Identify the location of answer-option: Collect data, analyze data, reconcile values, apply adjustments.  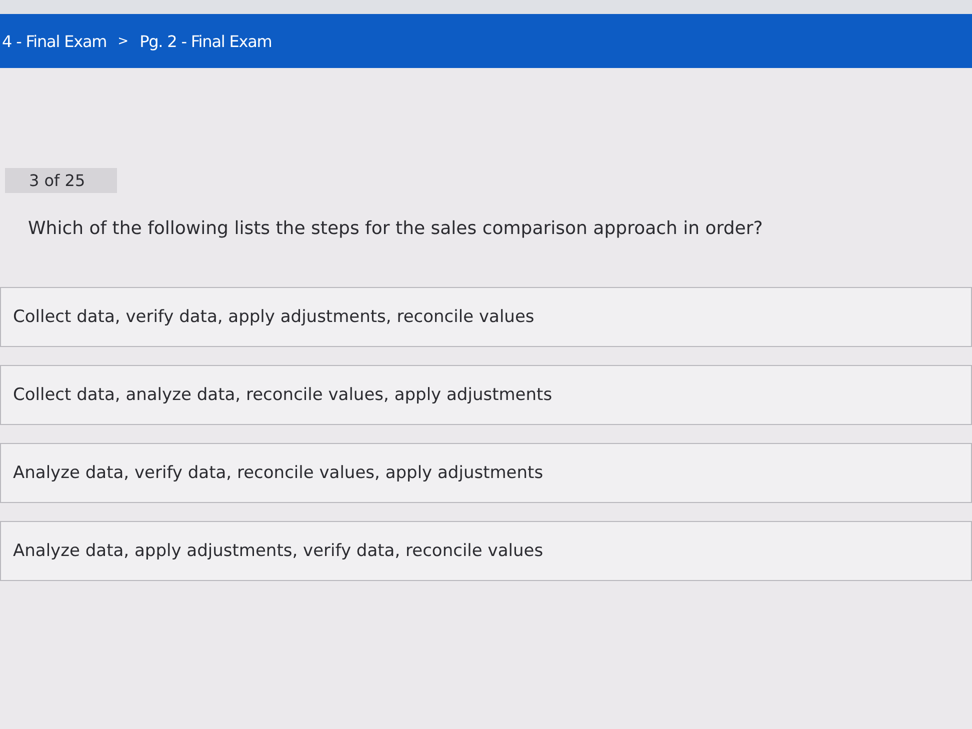
(486, 395).